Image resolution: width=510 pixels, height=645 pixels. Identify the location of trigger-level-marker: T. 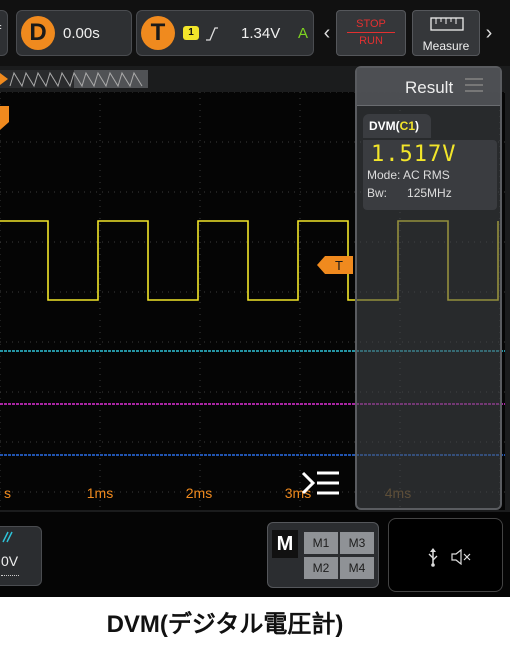
(335, 265).